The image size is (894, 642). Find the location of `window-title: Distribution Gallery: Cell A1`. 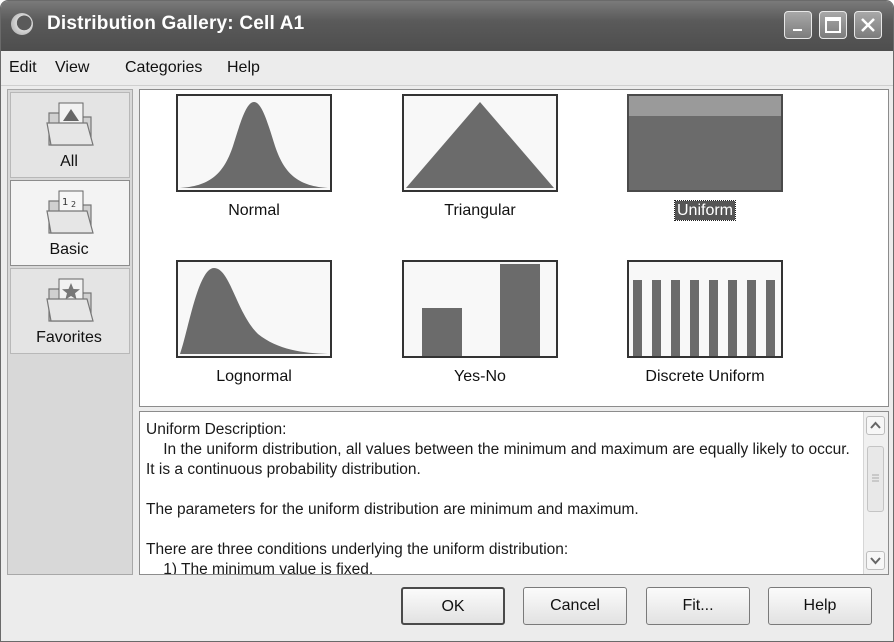

window-title: Distribution Gallery: Cell A1 is located at coordinates (176, 23).